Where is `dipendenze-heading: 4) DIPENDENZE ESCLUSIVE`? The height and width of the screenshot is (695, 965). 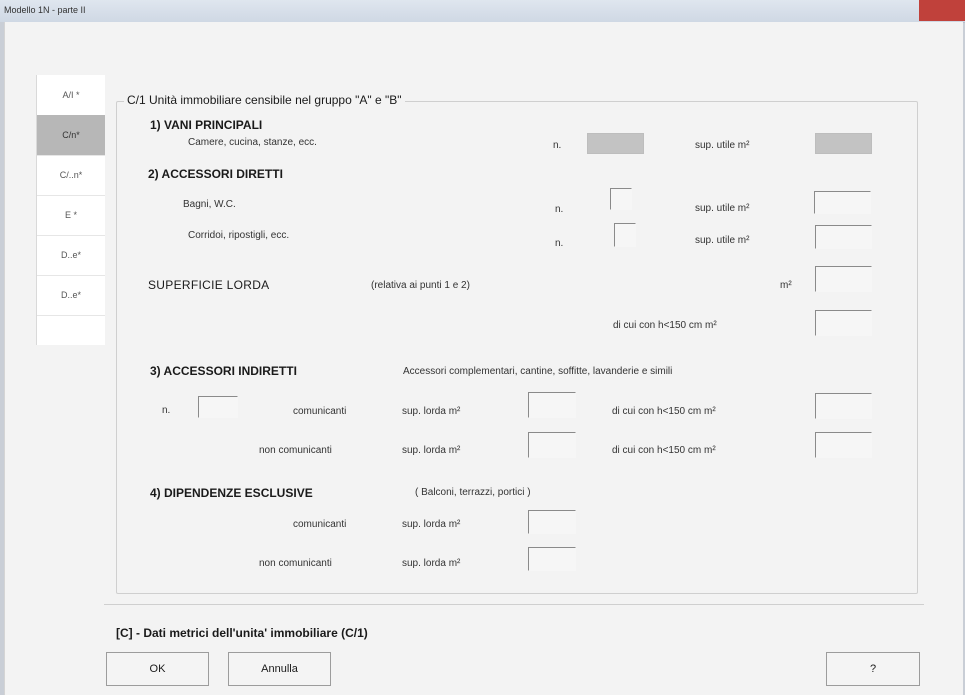
dipendenze-heading: 4) DIPENDENZE ESCLUSIVE is located at coordinates (231, 493).